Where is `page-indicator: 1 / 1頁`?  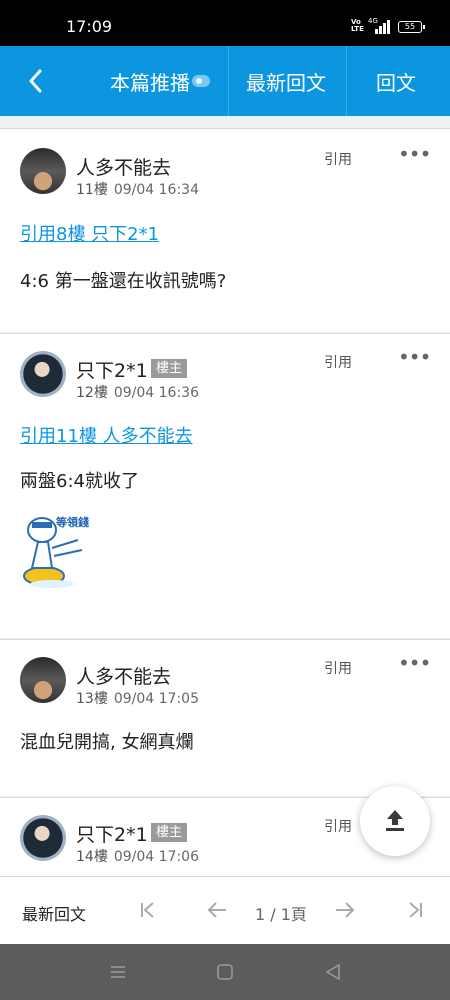
page-indicator: 1 / 1頁 is located at coordinates (281, 914).